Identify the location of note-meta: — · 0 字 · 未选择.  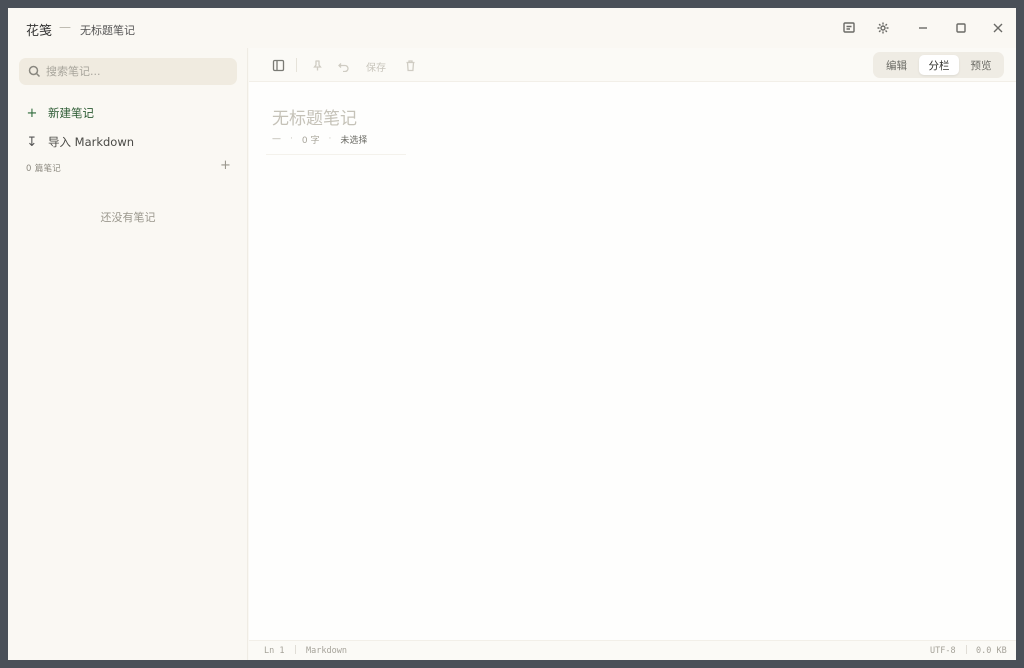
(324, 139).